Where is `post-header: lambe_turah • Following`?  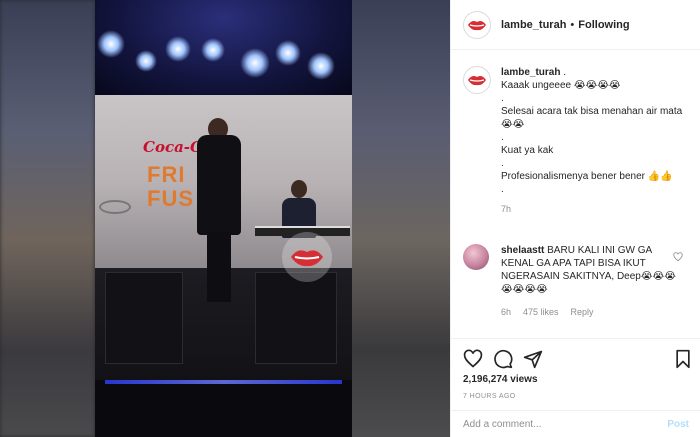
post-header: lambe_turah • Following is located at coordinates (575, 25).